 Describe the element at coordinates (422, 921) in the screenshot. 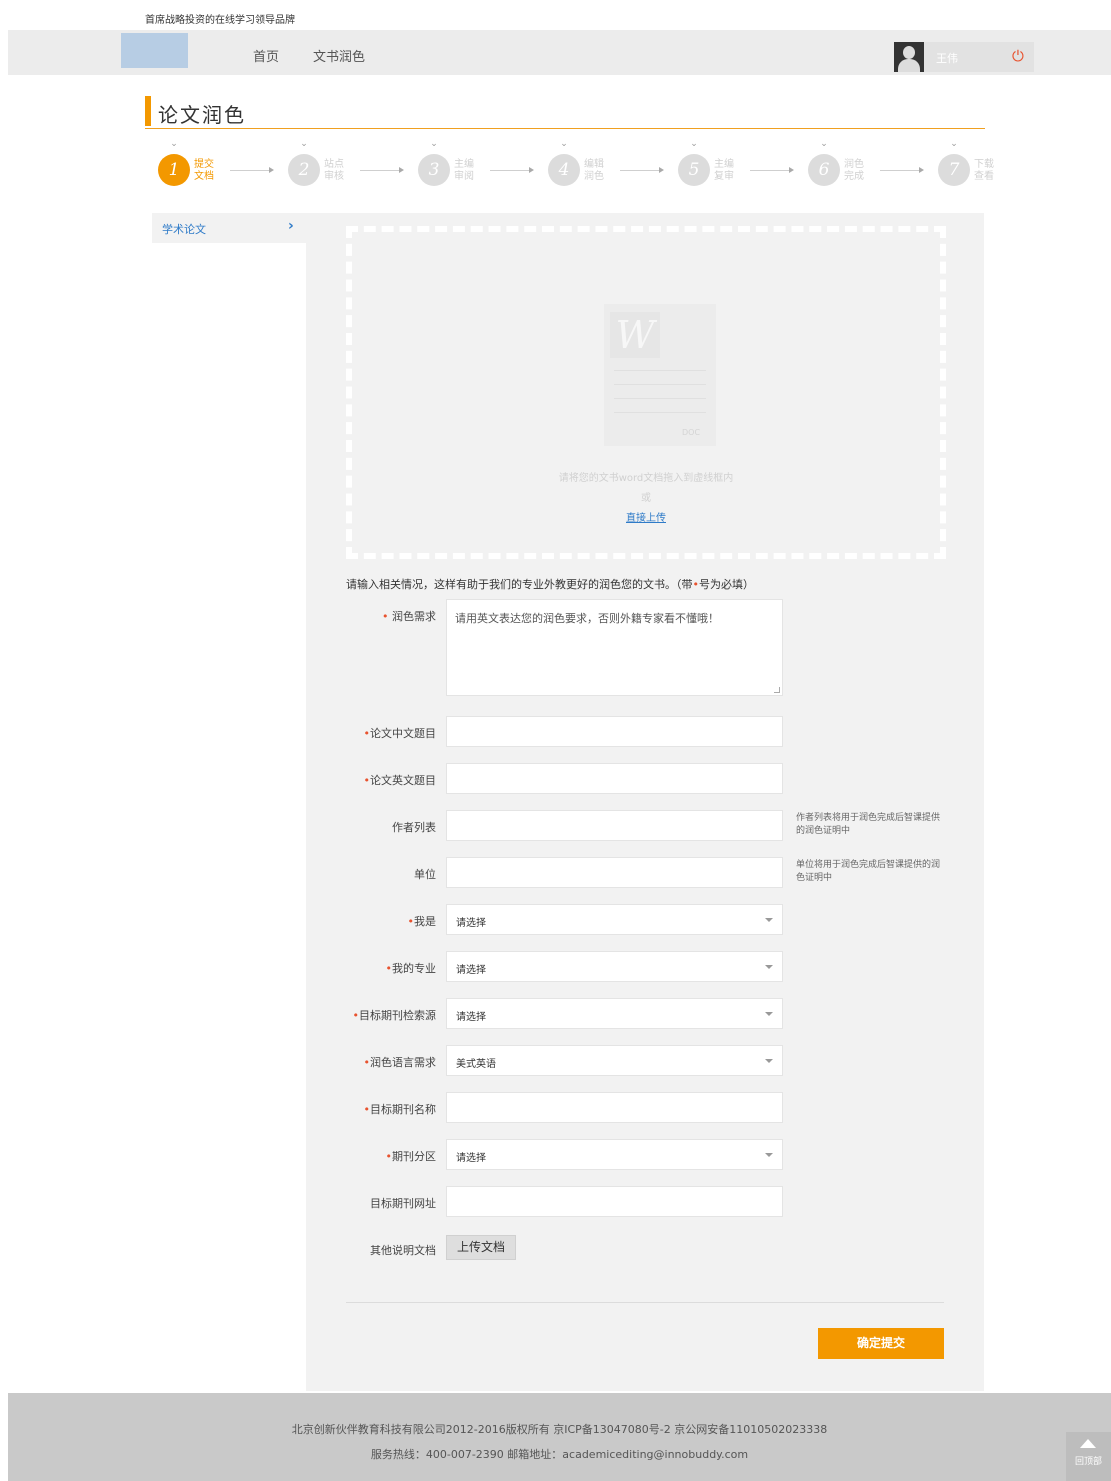

I see `identity-label: •我是` at that location.